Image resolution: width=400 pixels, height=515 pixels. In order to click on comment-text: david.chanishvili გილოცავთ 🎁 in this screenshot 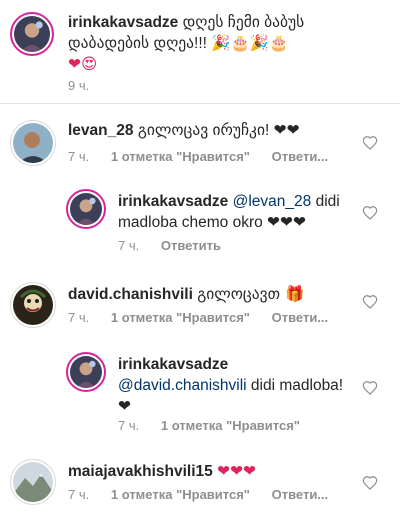, I will do `click(213, 294)`.